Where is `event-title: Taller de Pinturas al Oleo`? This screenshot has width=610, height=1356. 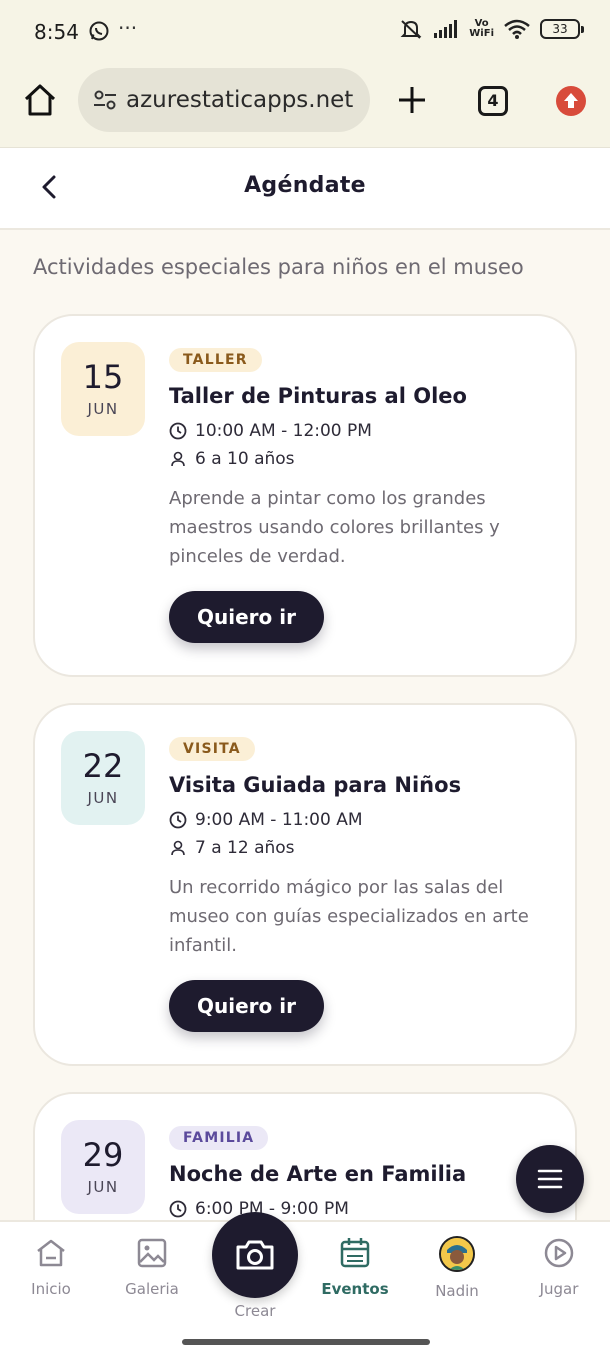
event-title: Taller de Pinturas al Oleo is located at coordinates (318, 396).